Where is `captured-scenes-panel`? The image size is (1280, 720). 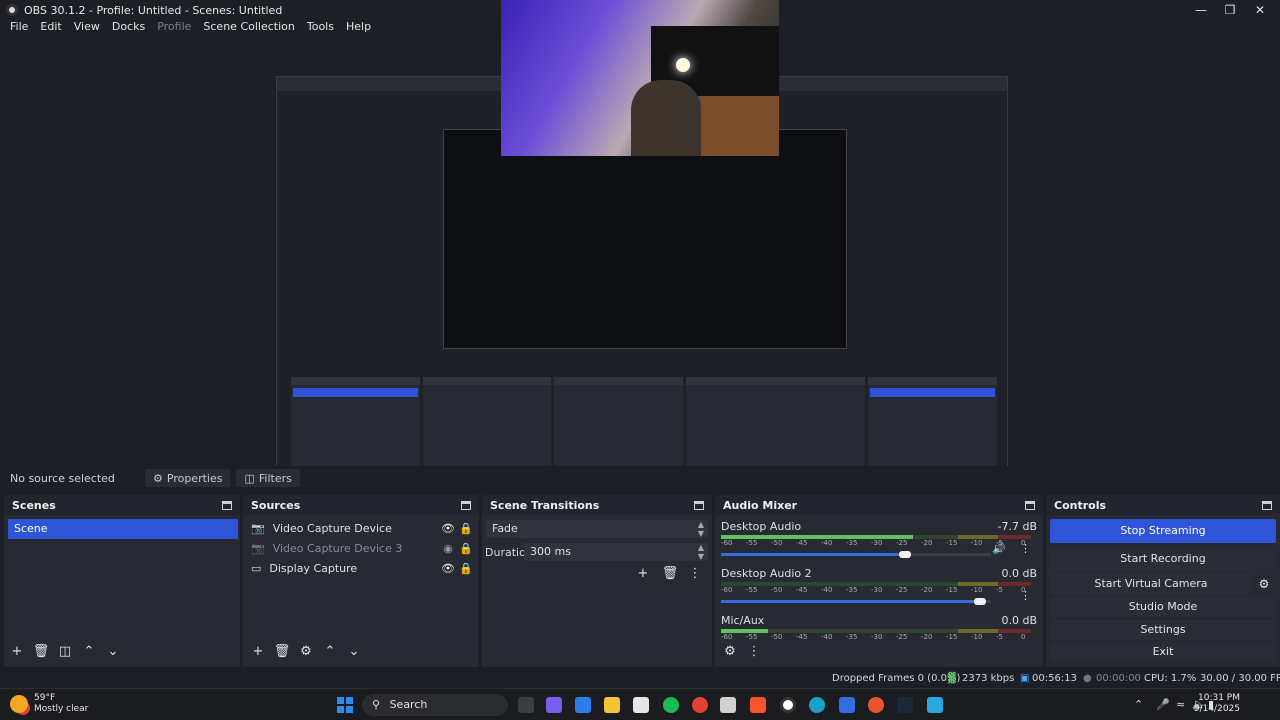 captured-scenes-panel is located at coordinates (355, 426).